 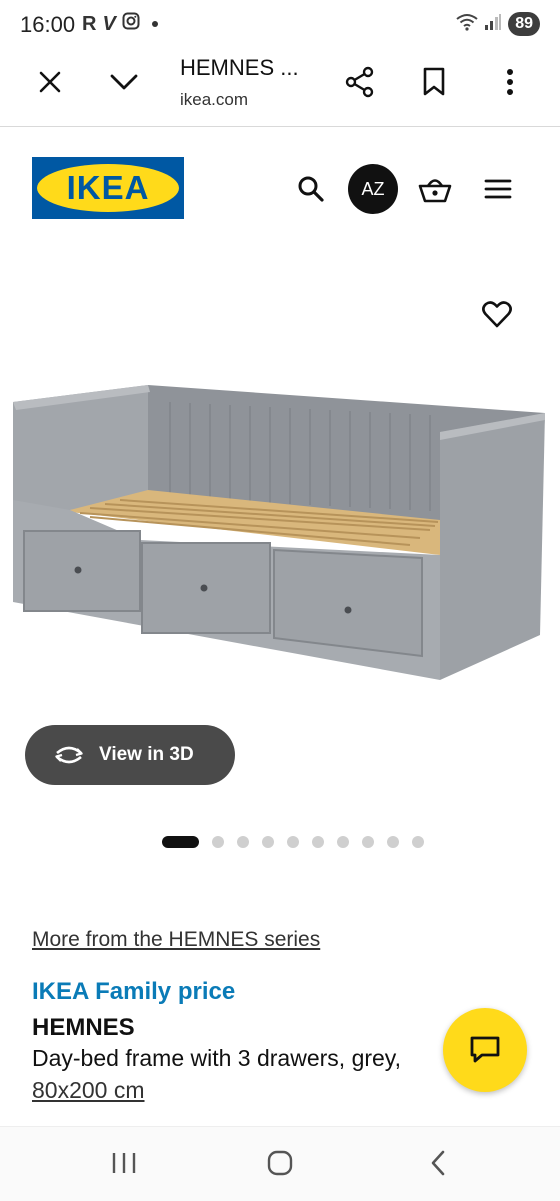 I want to click on recent-apps-icon, so click(x=124, y=1163).